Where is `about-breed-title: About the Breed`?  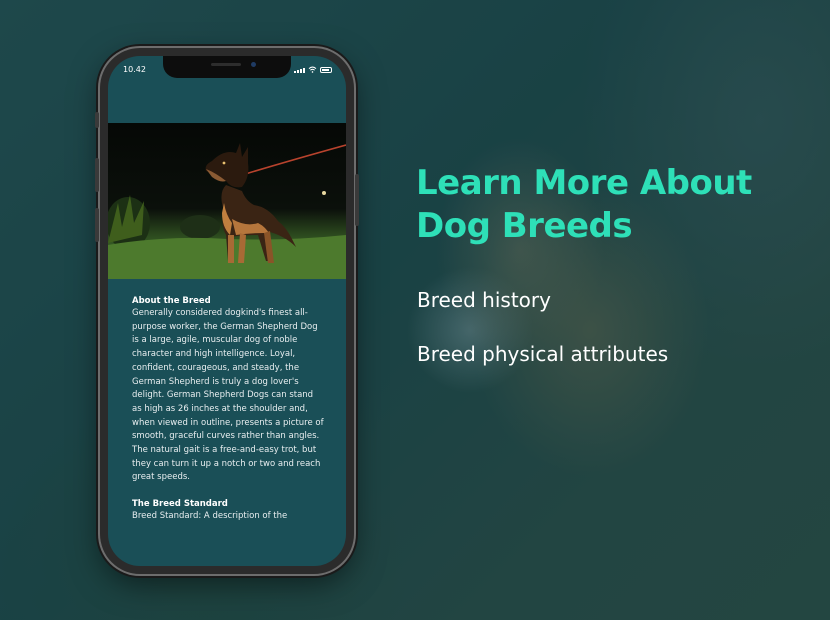
about-breed-title: About the Breed is located at coordinates (171, 301).